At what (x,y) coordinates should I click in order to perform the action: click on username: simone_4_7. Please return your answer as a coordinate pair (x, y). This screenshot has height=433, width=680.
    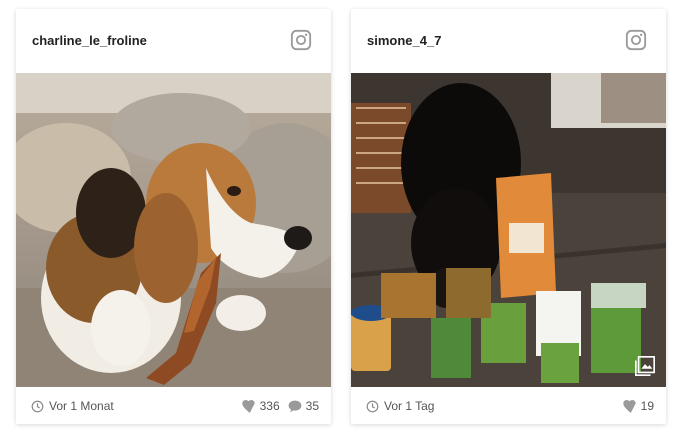
    Looking at the image, I should click on (404, 40).